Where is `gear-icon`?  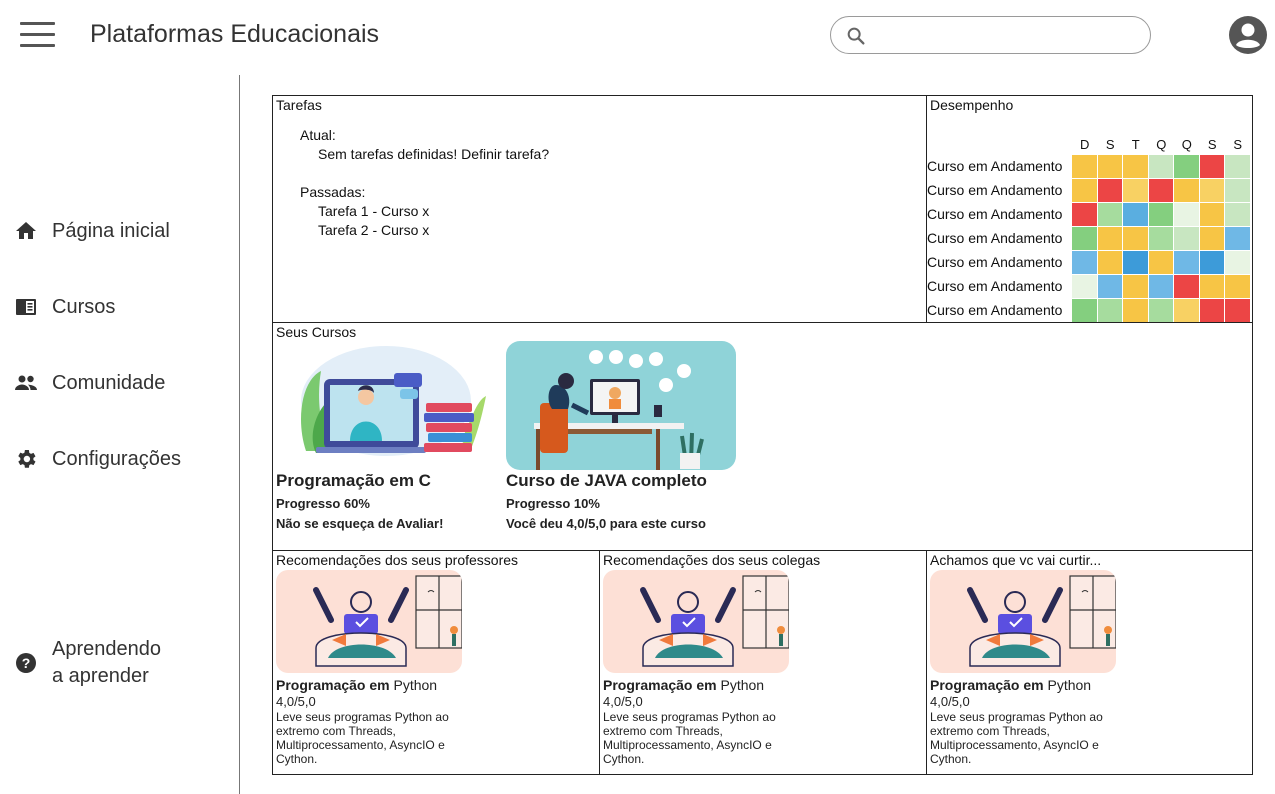 gear-icon is located at coordinates (27, 459).